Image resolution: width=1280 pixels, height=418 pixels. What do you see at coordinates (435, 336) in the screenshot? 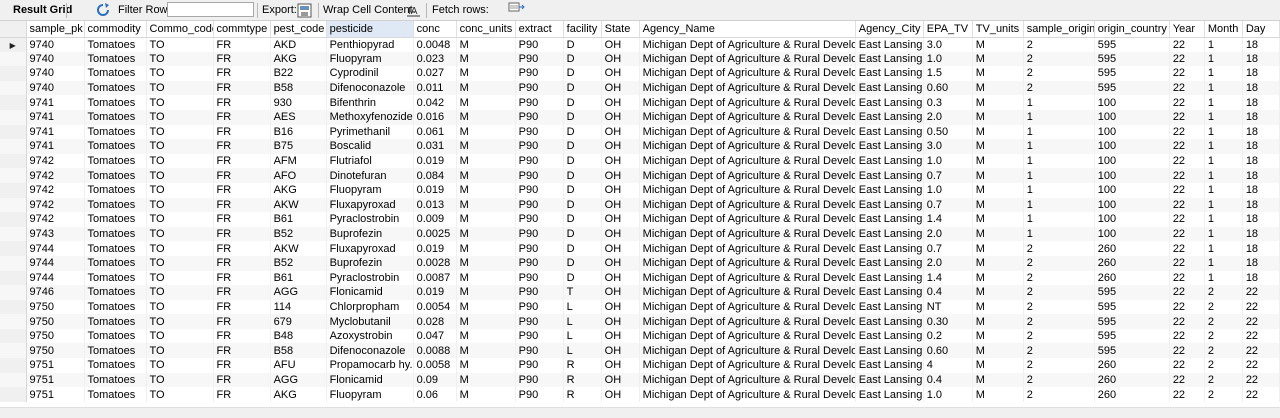
I see `cell-conc: 0.047` at bounding box center [435, 336].